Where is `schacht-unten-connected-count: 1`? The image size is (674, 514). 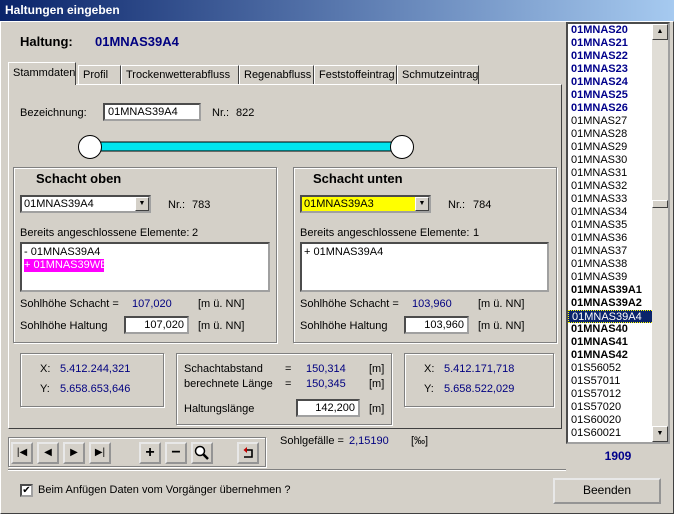
schacht-unten-connected-count: 1 is located at coordinates (476, 233).